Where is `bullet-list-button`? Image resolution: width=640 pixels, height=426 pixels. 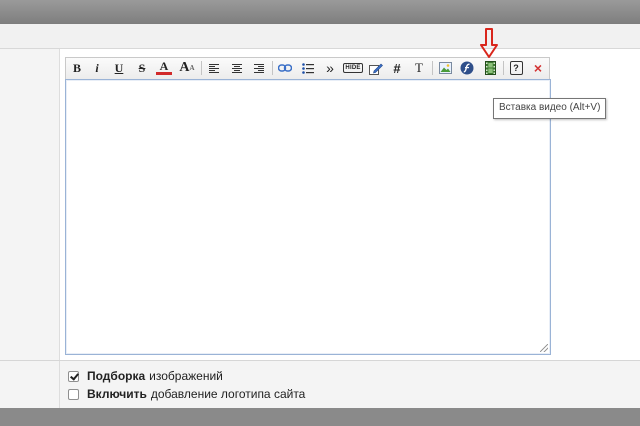
bullet-list-button is located at coordinates (308, 68).